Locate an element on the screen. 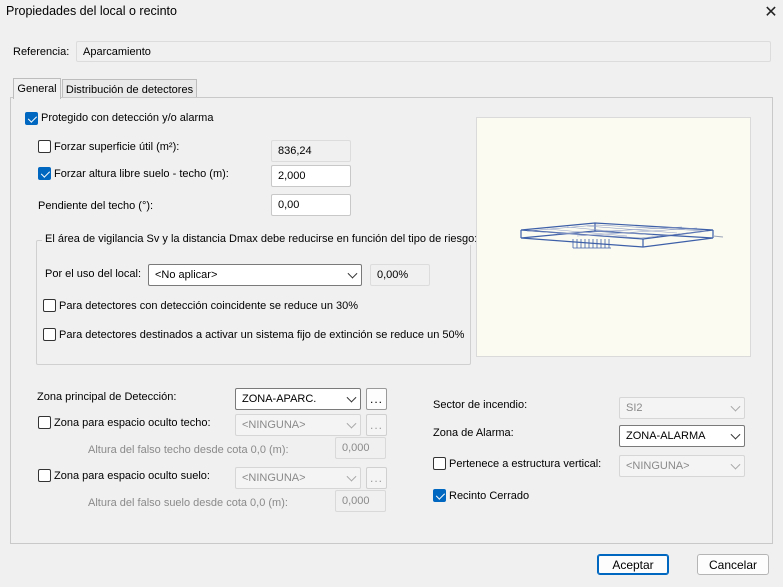  altura-suelo-field: 0,000 is located at coordinates (360, 501).